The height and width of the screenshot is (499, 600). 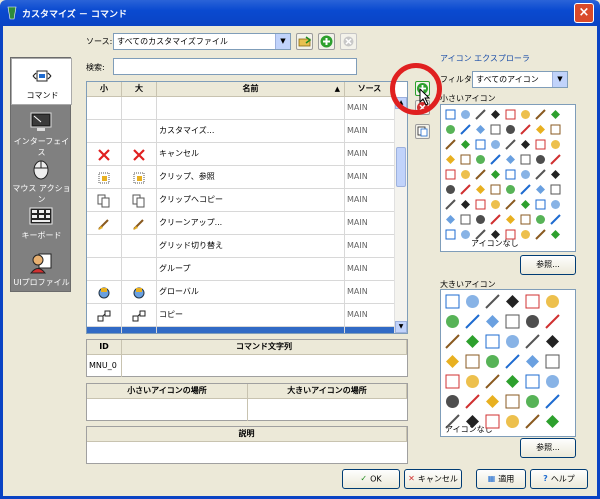 I want to click on source-select: すべてのカスタマイズファイル ▼, so click(x=202, y=41).